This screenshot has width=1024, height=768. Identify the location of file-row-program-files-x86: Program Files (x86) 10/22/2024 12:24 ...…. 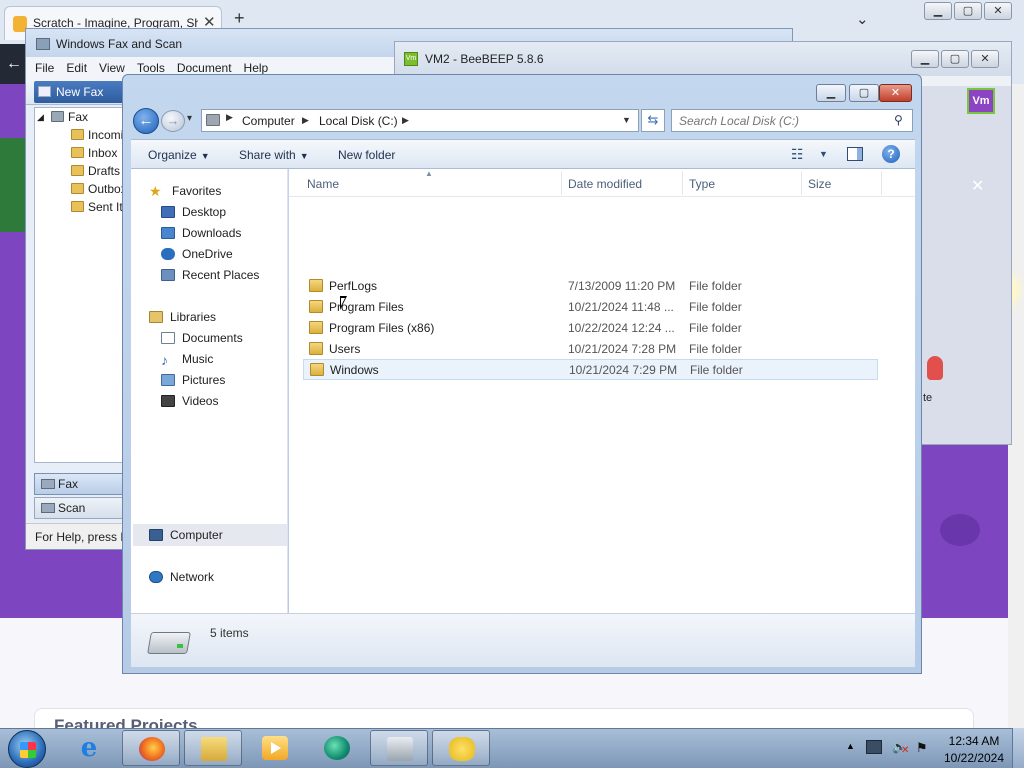
(590, 328).